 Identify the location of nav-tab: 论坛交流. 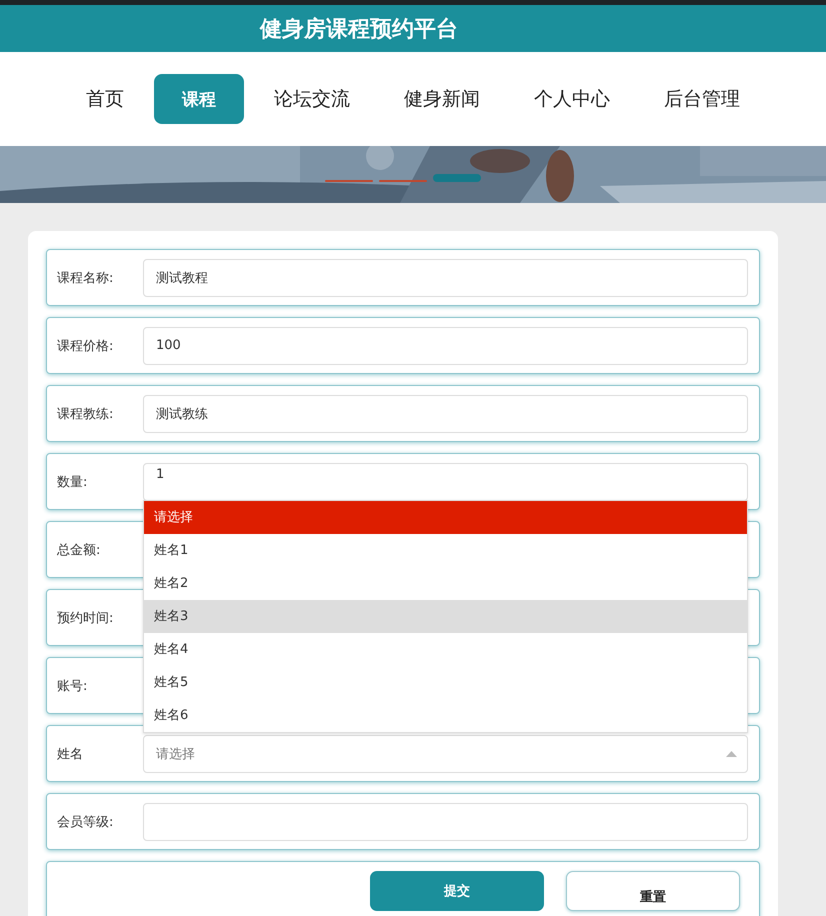
(312, 99).